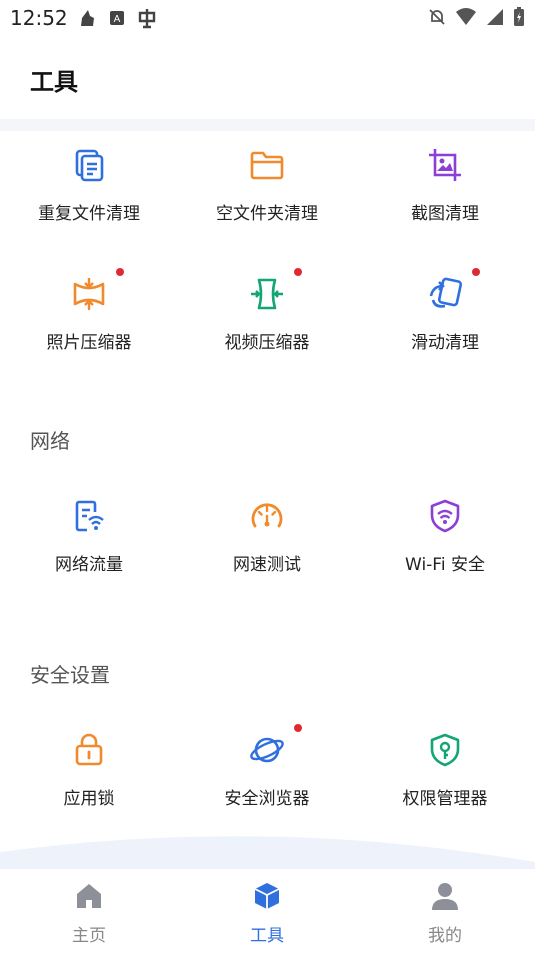 Image resolution: width=535 pixels, height=953 pixels. Describe the element at coordinates (267, 78) in the screenshot. I see `header: 工具` at that location.